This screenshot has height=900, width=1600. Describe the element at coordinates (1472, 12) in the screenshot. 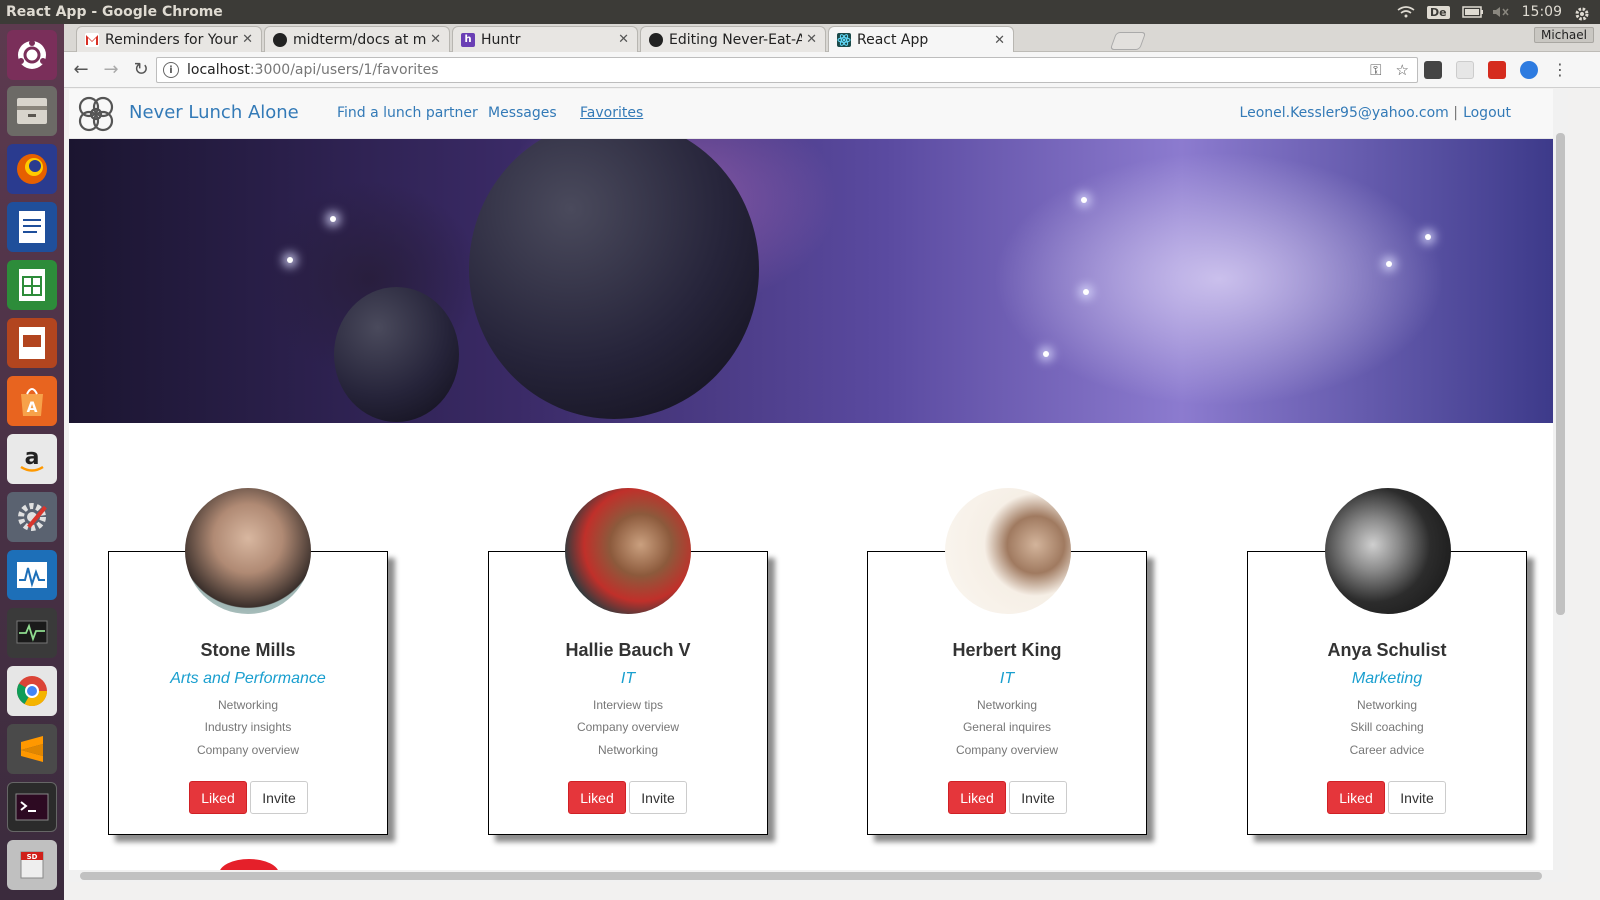

I see `battery-icon` at that location.